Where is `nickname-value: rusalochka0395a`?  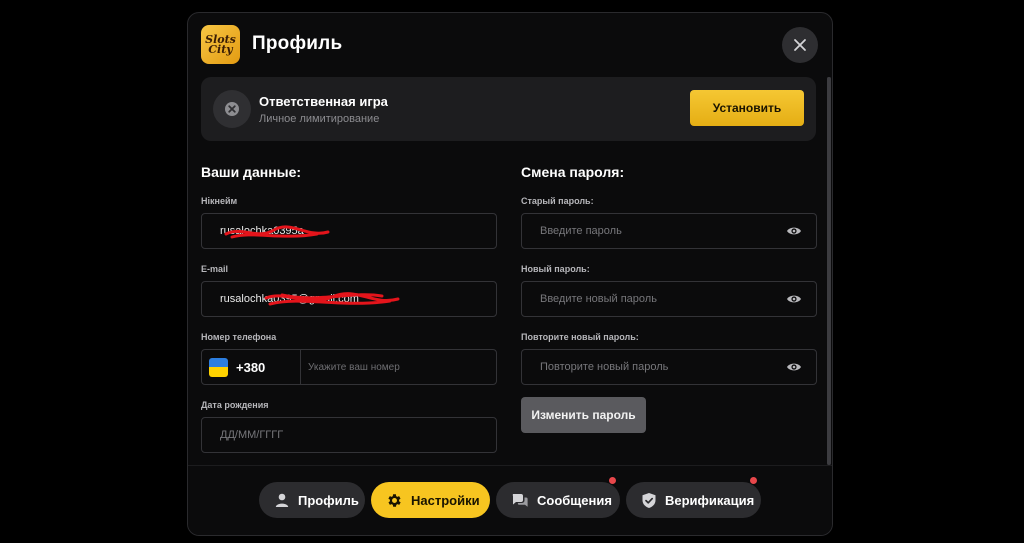 nickname-value: rusalochka0395a is located at coordinates (262, 231).